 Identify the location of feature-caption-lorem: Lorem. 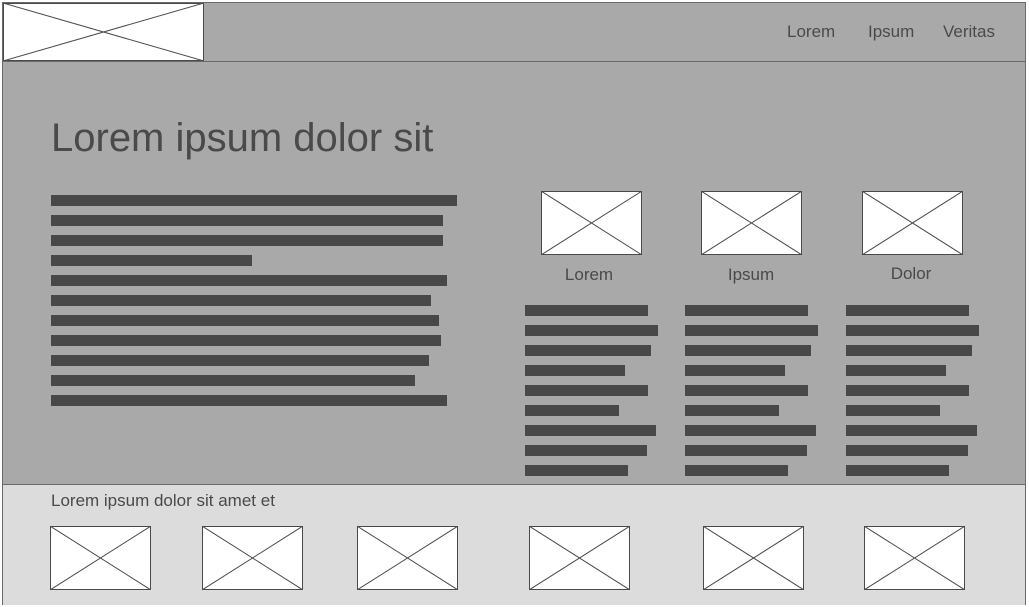
(589, 274).